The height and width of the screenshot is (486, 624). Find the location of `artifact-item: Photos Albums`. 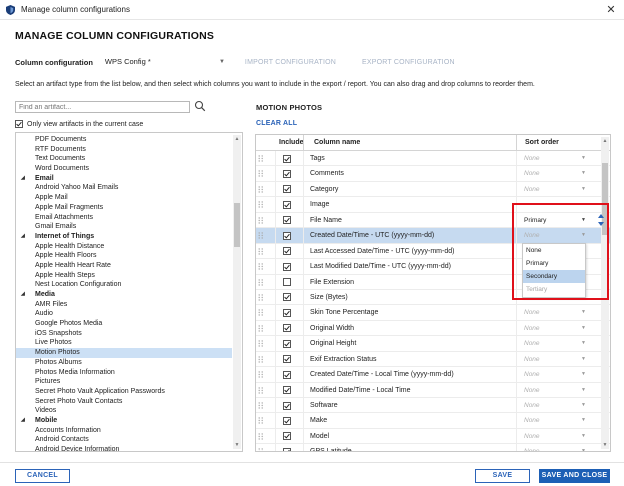

artifact-item: Photos Albums is located at coordinates (124, 363).